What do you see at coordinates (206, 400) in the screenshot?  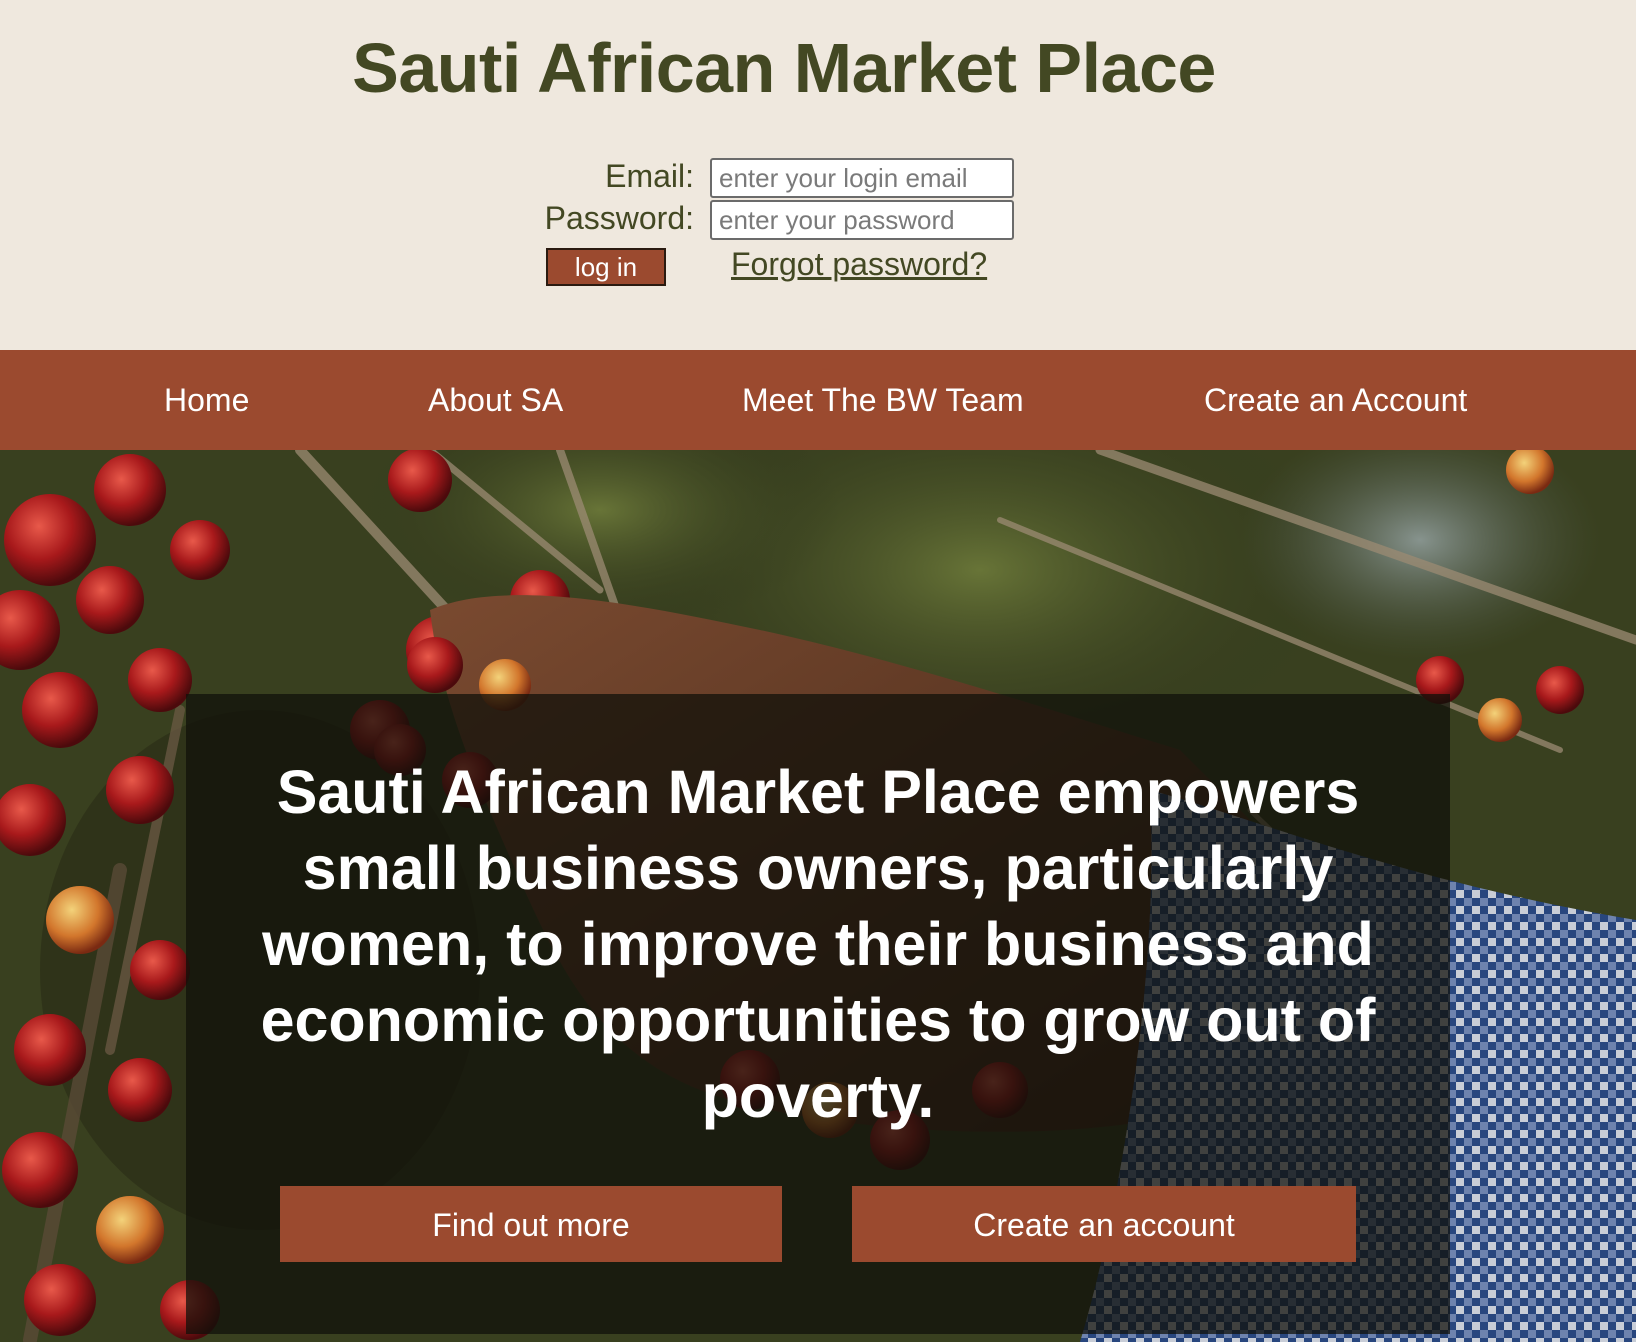 I see `nav-item-home: Home` at bounding box center [206, 400].